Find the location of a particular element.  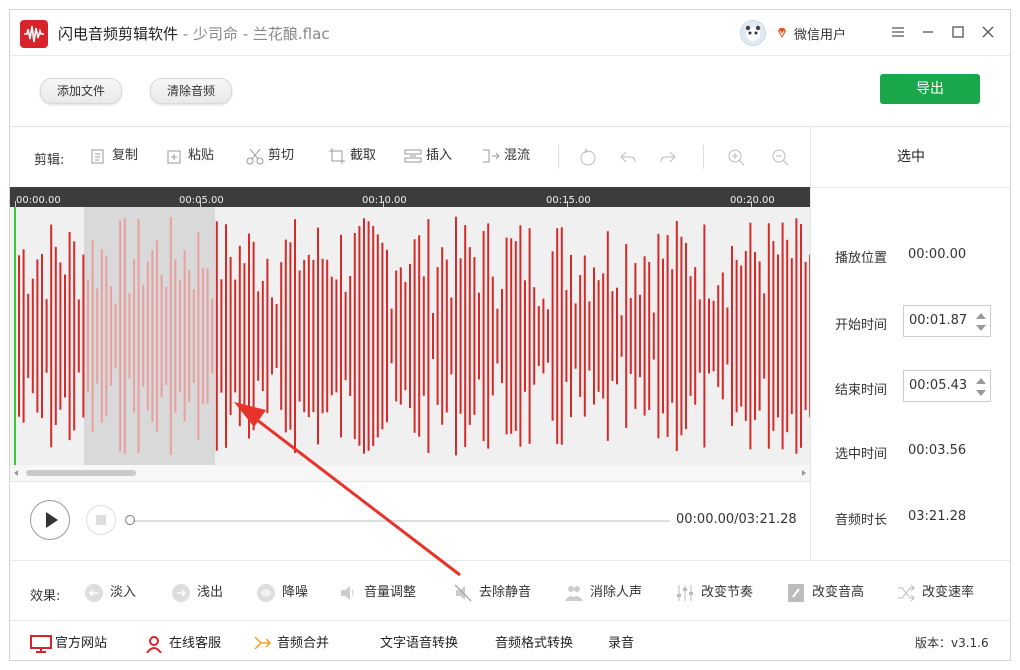

undo-button is located at coordinates (629, 156).